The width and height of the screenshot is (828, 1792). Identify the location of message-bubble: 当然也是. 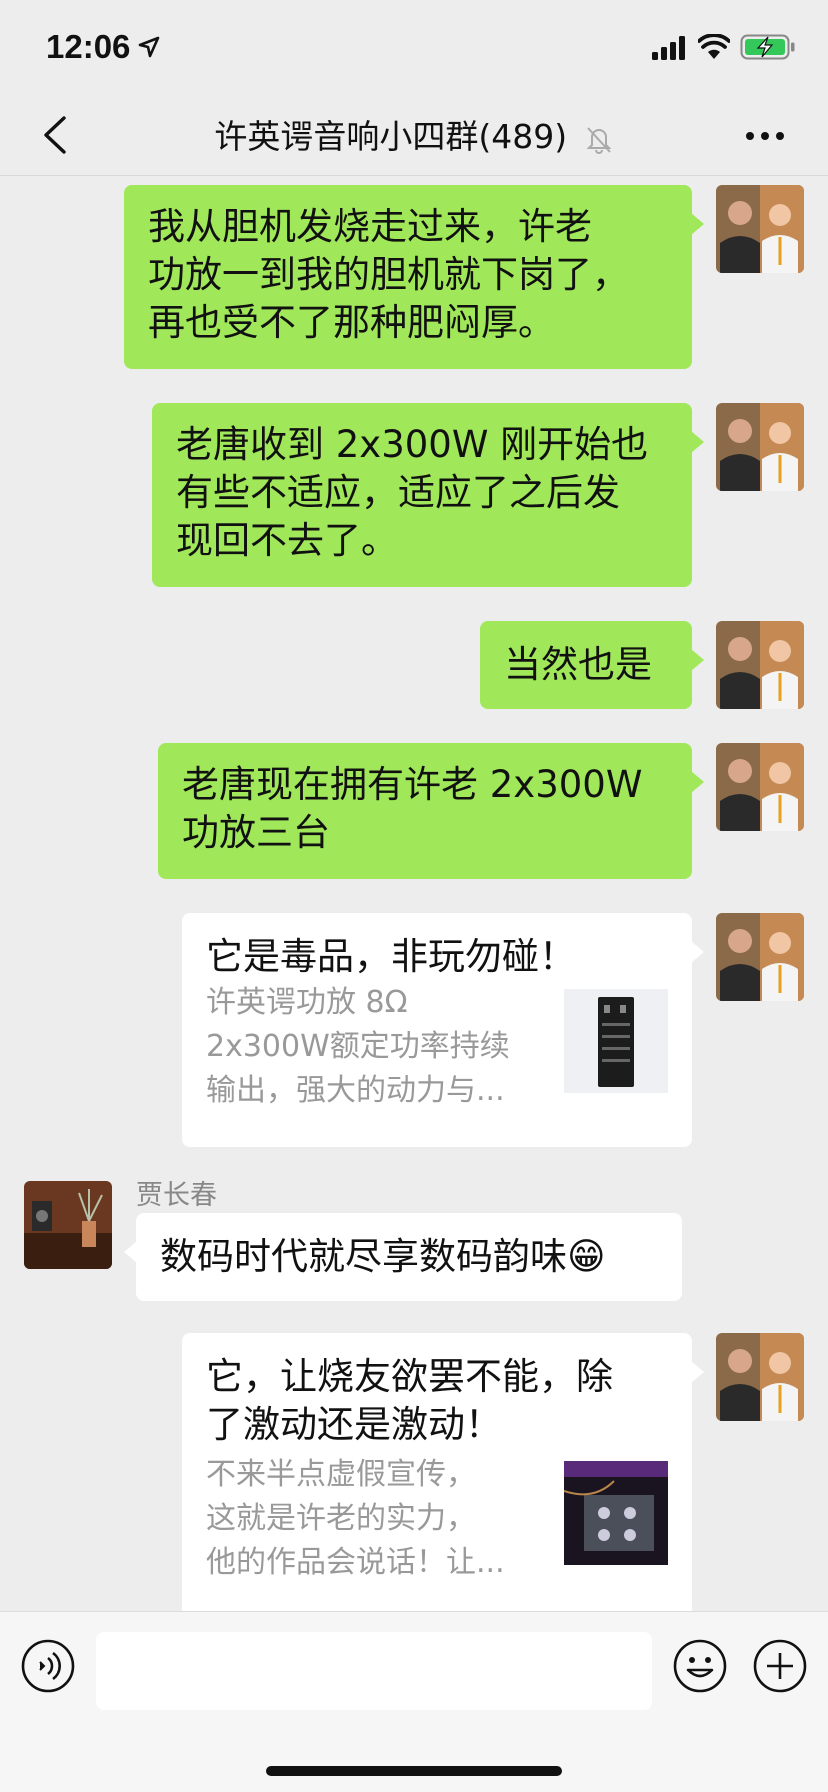
(592, 665).